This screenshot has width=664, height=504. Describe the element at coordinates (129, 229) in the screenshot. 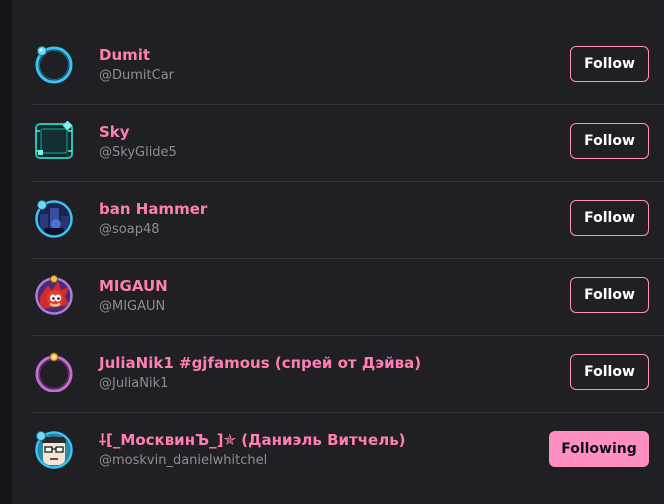

I see `user-handle: @soap48` at that location.